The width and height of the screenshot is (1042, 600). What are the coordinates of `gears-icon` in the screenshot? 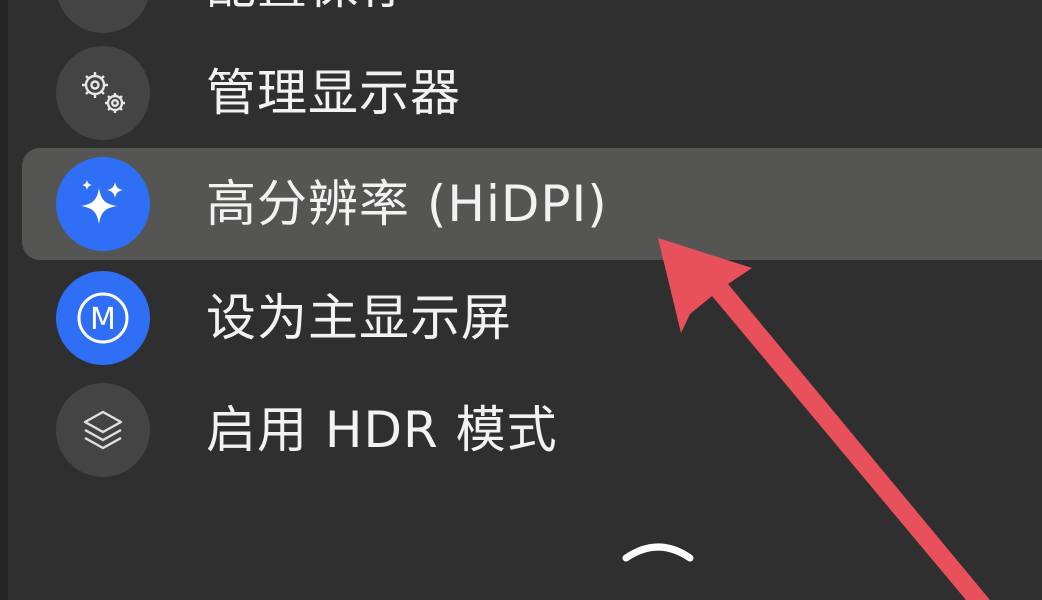 It's located at (103, 93).